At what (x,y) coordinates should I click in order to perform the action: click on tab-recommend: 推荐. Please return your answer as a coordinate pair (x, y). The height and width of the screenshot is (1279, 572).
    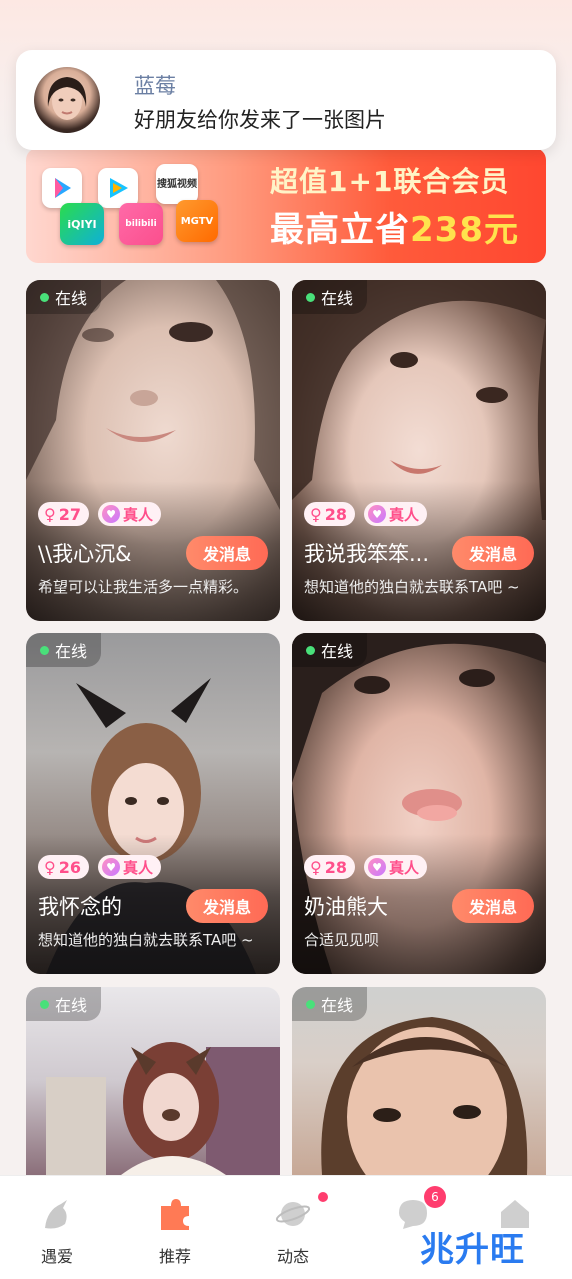
    Looking at the image, I should click on (175, 1227).